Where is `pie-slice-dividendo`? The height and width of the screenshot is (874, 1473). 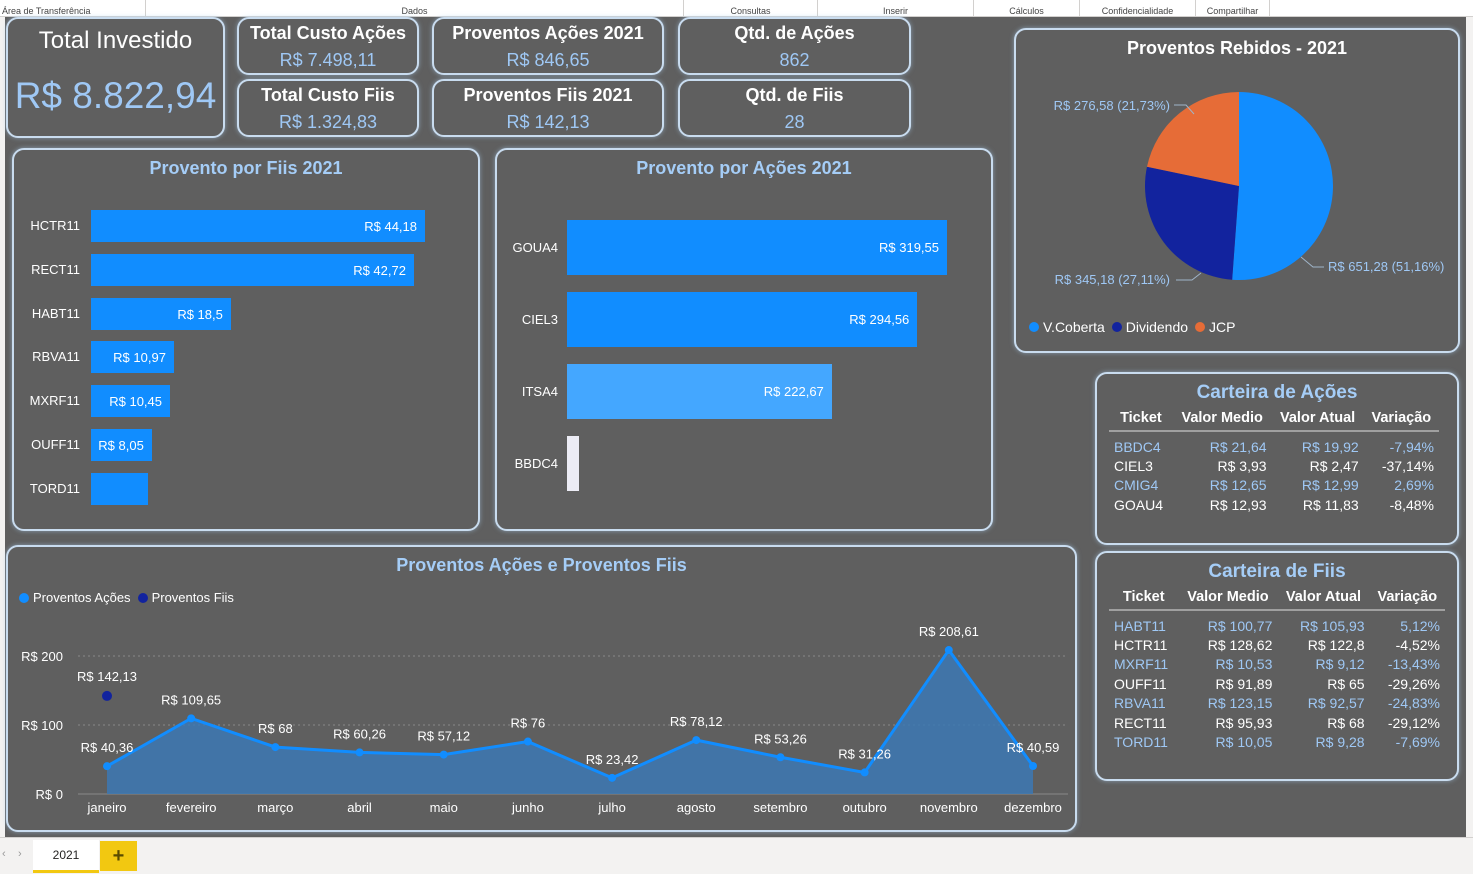
pie-slice-dividendo is located at coordinates (1192, 223).